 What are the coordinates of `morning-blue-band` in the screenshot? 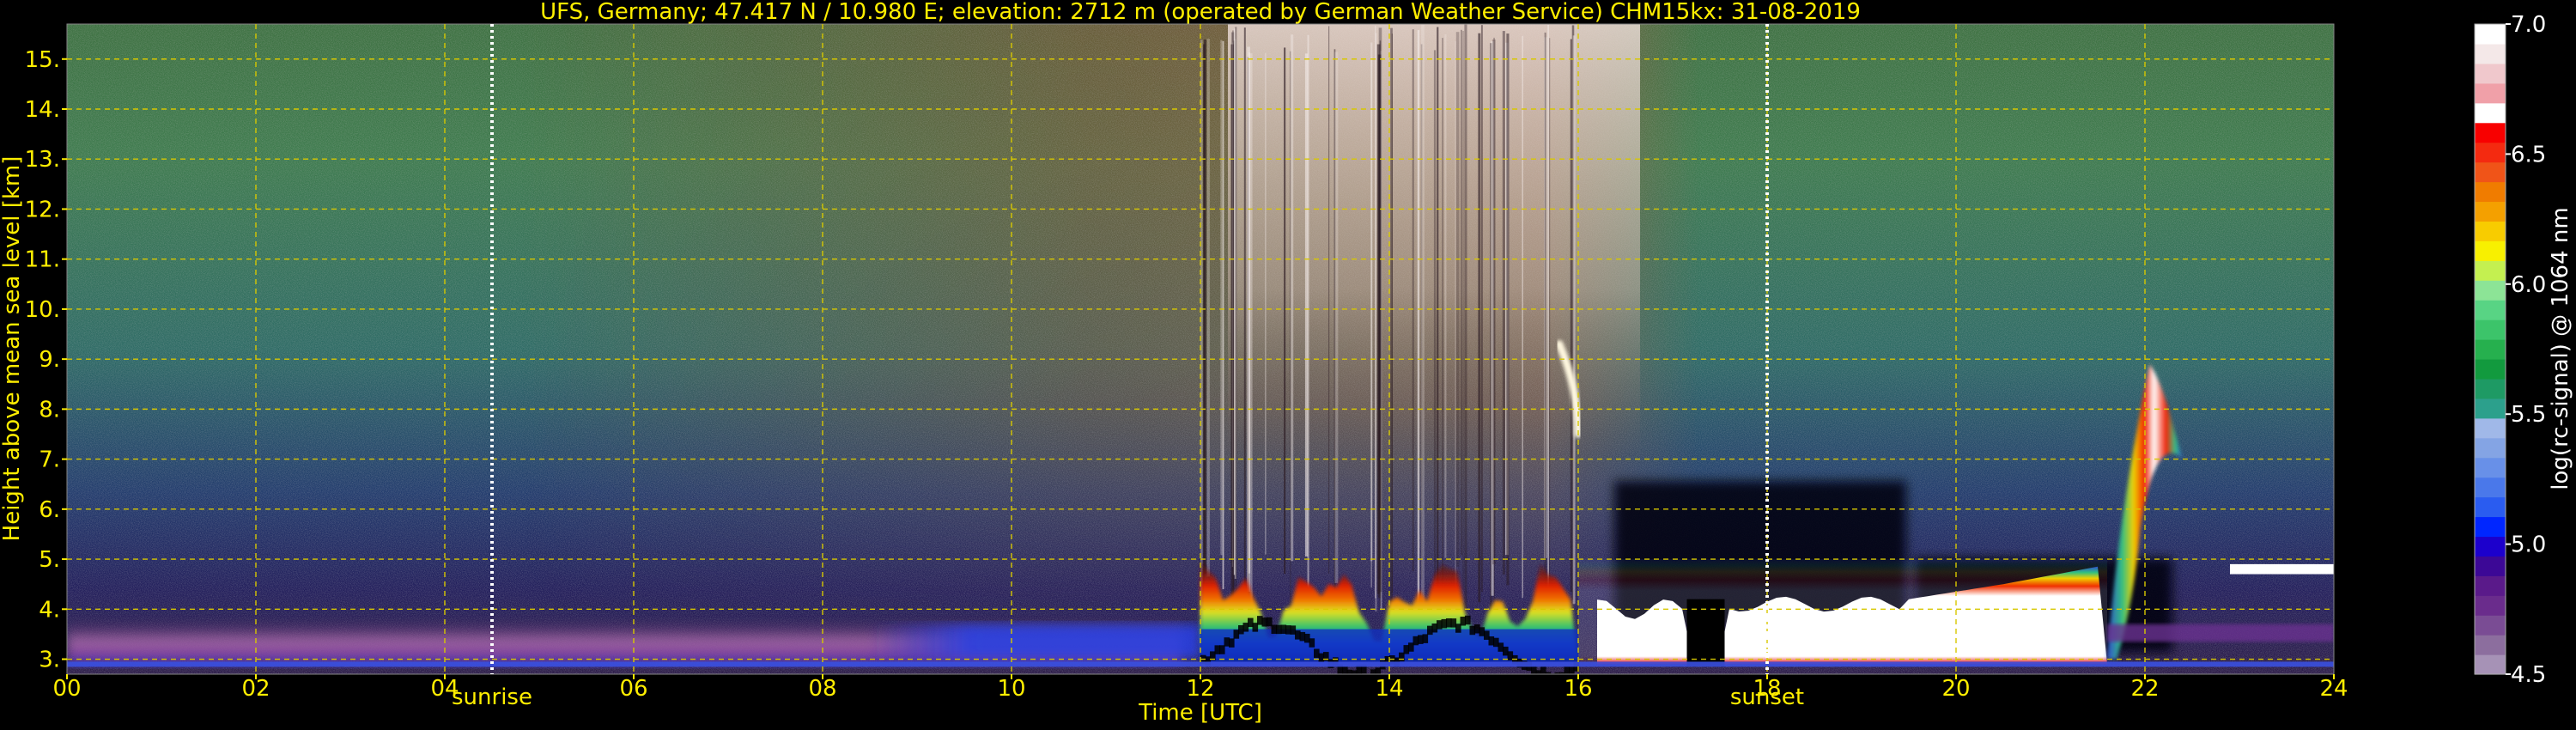 It's located at (1035, 642).